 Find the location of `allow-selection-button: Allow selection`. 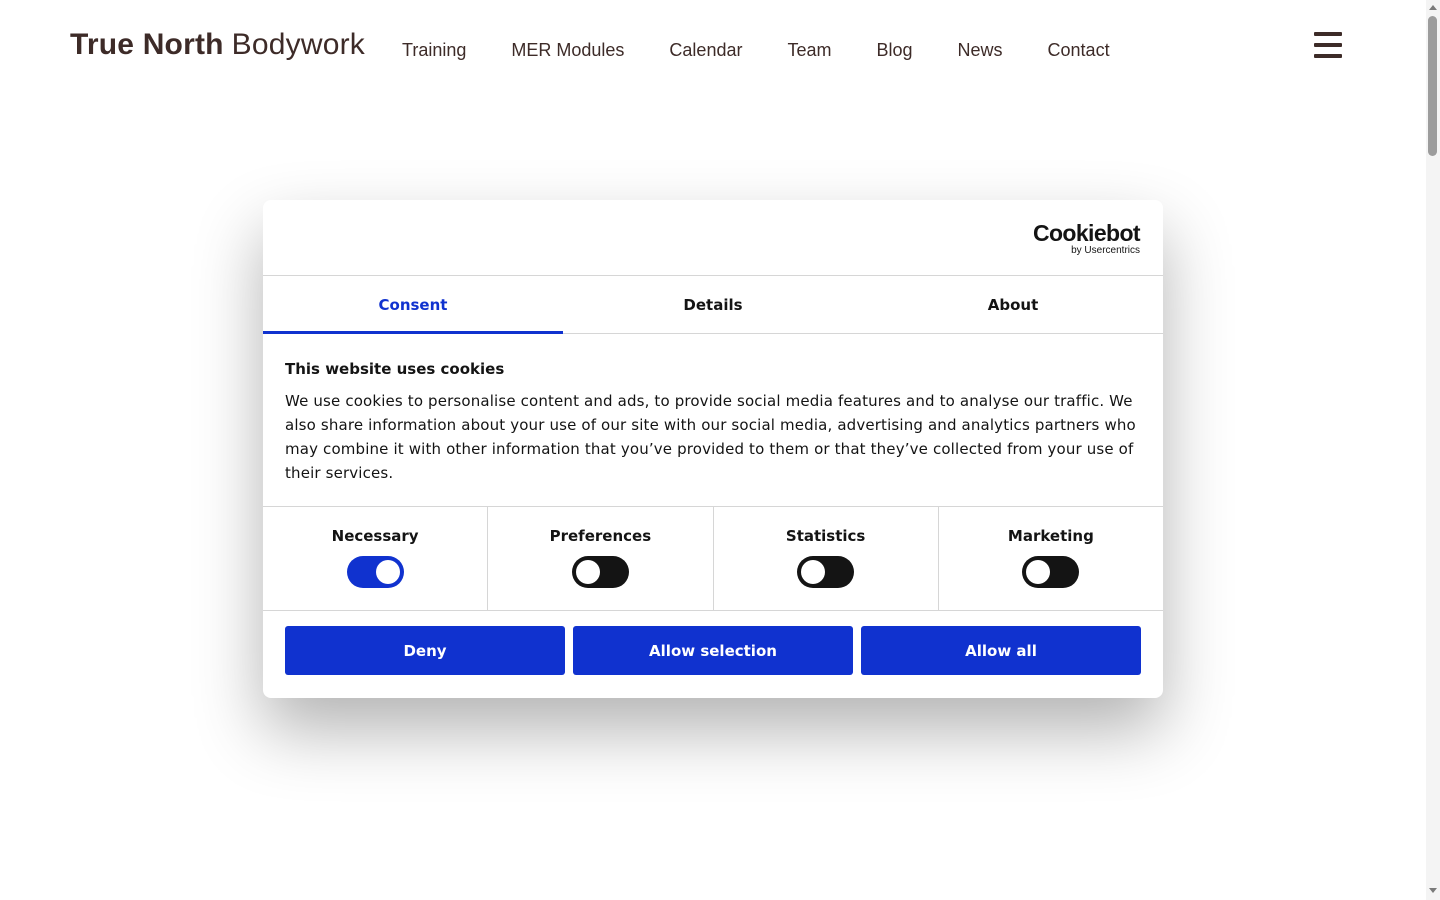

allow-selection-button: Allow selection is located at coordinates (713, 650).